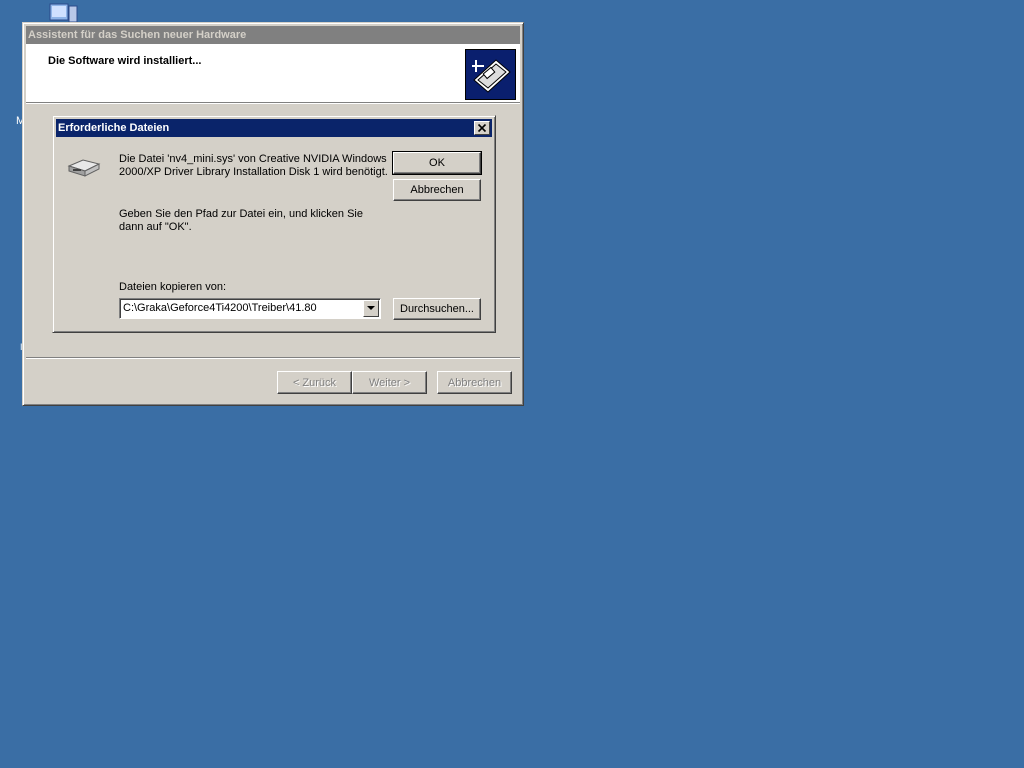 The image size is (1024, 768). I want to click on wizard-title: Assistent für das Suchen neuer Hardware, so click(137, 35).